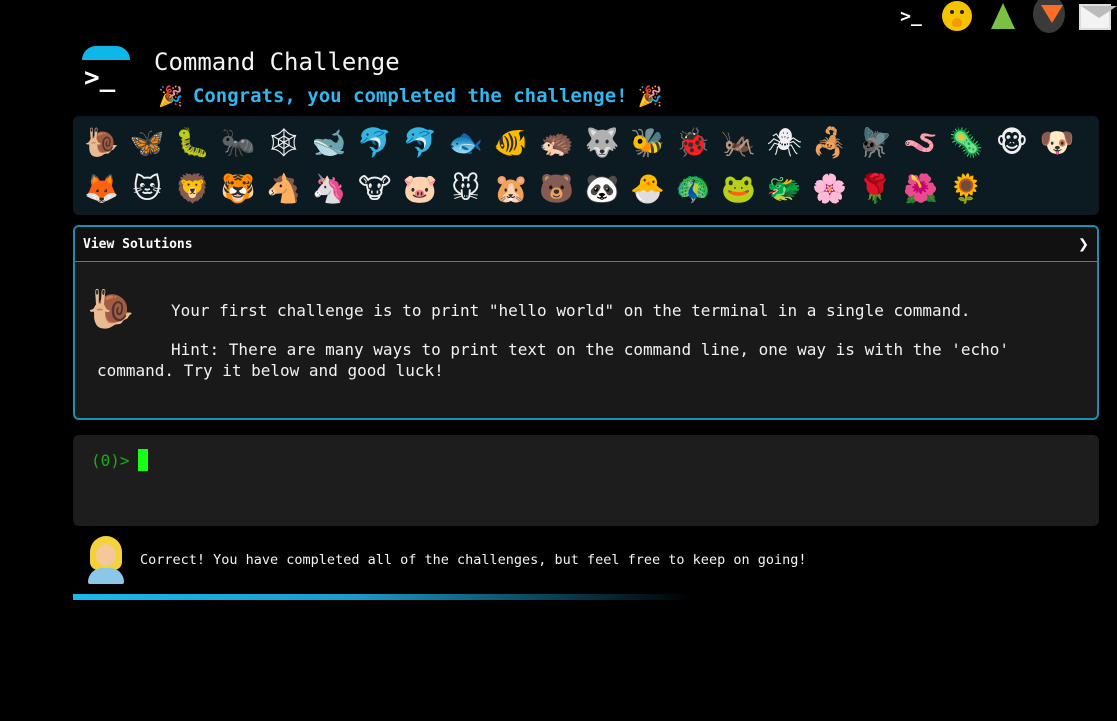 Image resolution: width=1117 pixels, height=721 pixels. Describe the element at coordinates (967, 189) in the screenshot. I see `animal-badge-icon: 🌻` at that location.